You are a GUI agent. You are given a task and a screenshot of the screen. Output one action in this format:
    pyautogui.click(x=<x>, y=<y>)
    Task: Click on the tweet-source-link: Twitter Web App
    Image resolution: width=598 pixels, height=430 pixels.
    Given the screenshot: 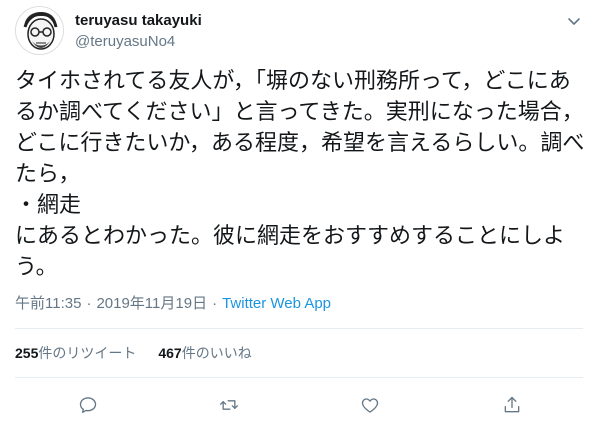 What is the action you would take?
    pyautogui.click(x=276, y=304)
    